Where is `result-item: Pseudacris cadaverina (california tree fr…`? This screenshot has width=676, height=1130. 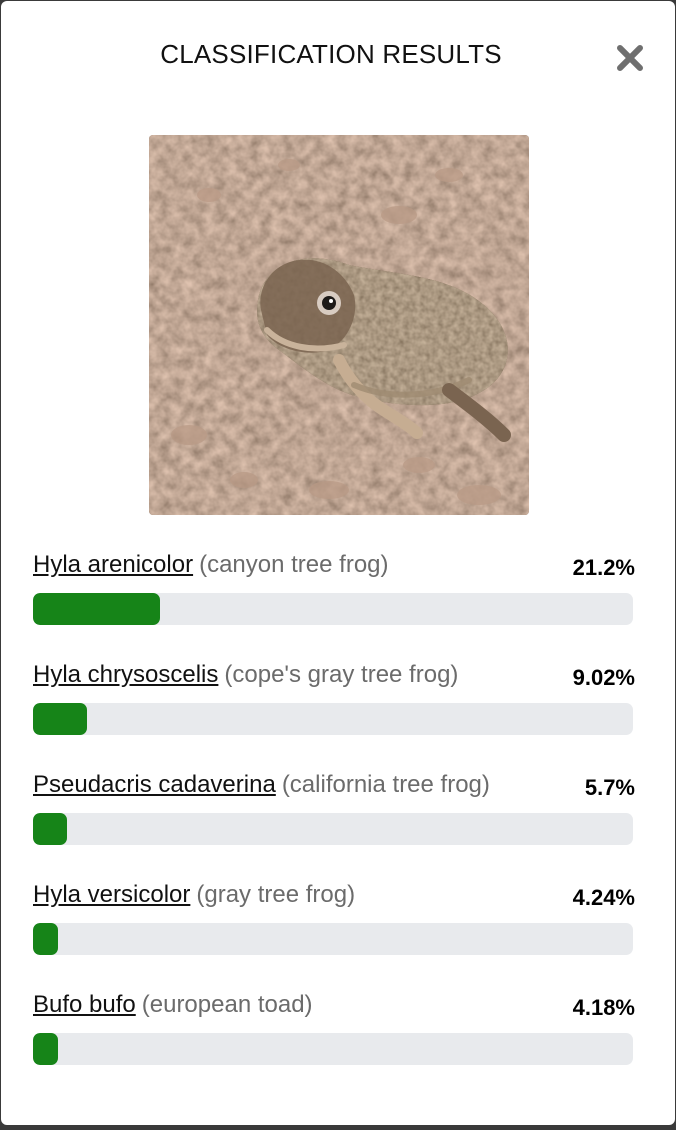
result-item: Pseudacris cadaverina (california tree fr… is located at coordinates (334, 824).